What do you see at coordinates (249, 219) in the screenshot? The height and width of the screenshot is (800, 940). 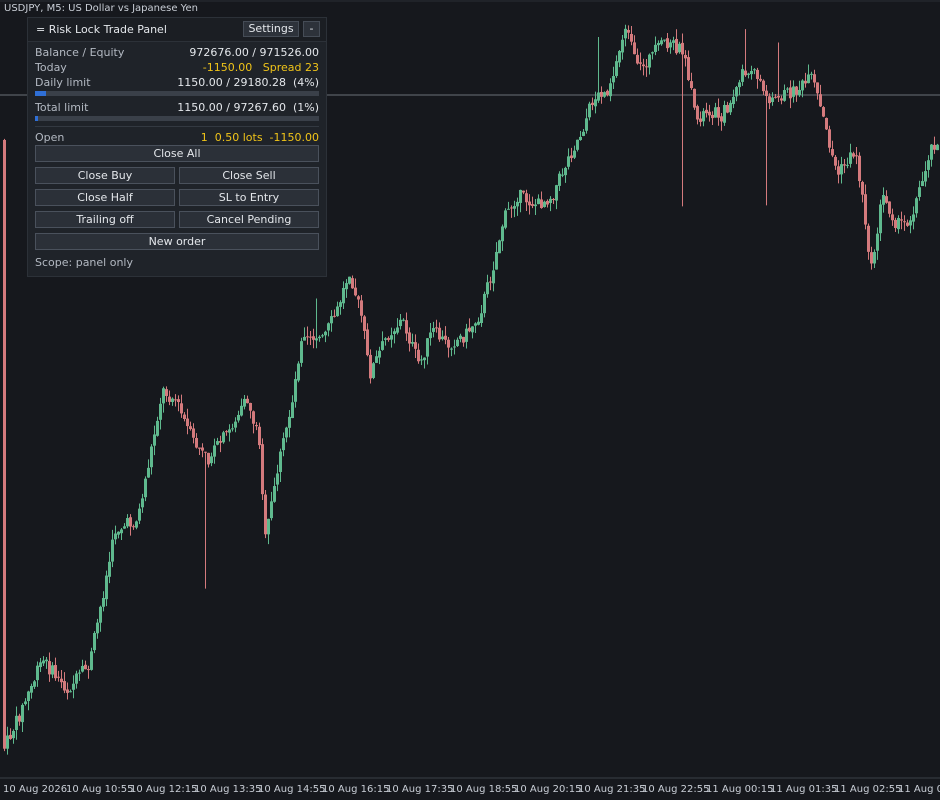 I see `cancel-pending-button: Cancel Pending` at bounding box center [249, 219].